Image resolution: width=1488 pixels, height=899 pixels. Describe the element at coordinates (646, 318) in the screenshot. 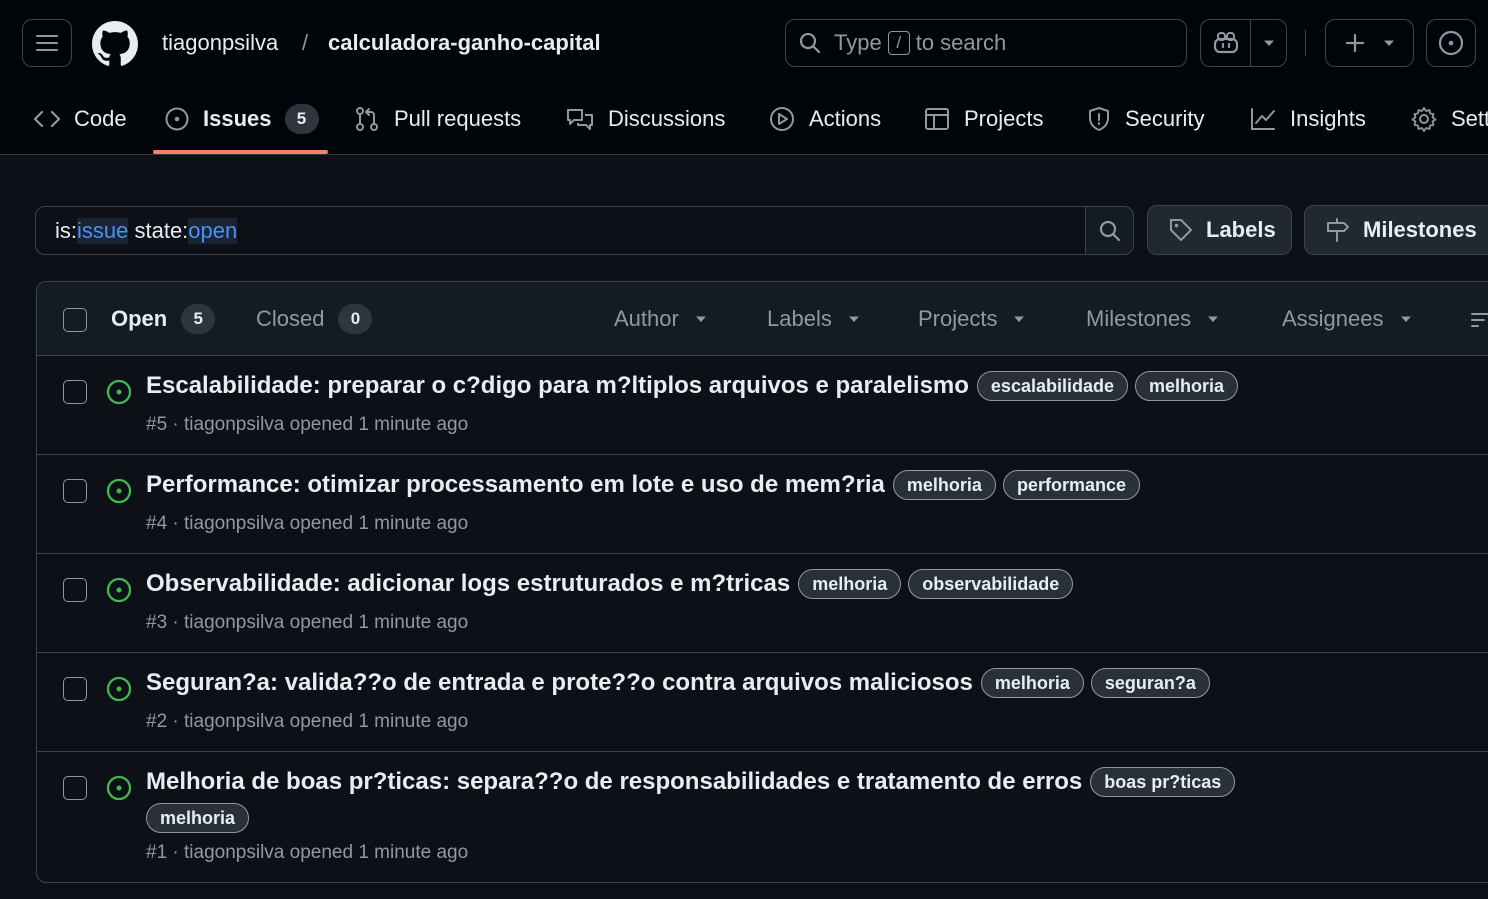

I see `author-filter-label: Author` at that location.